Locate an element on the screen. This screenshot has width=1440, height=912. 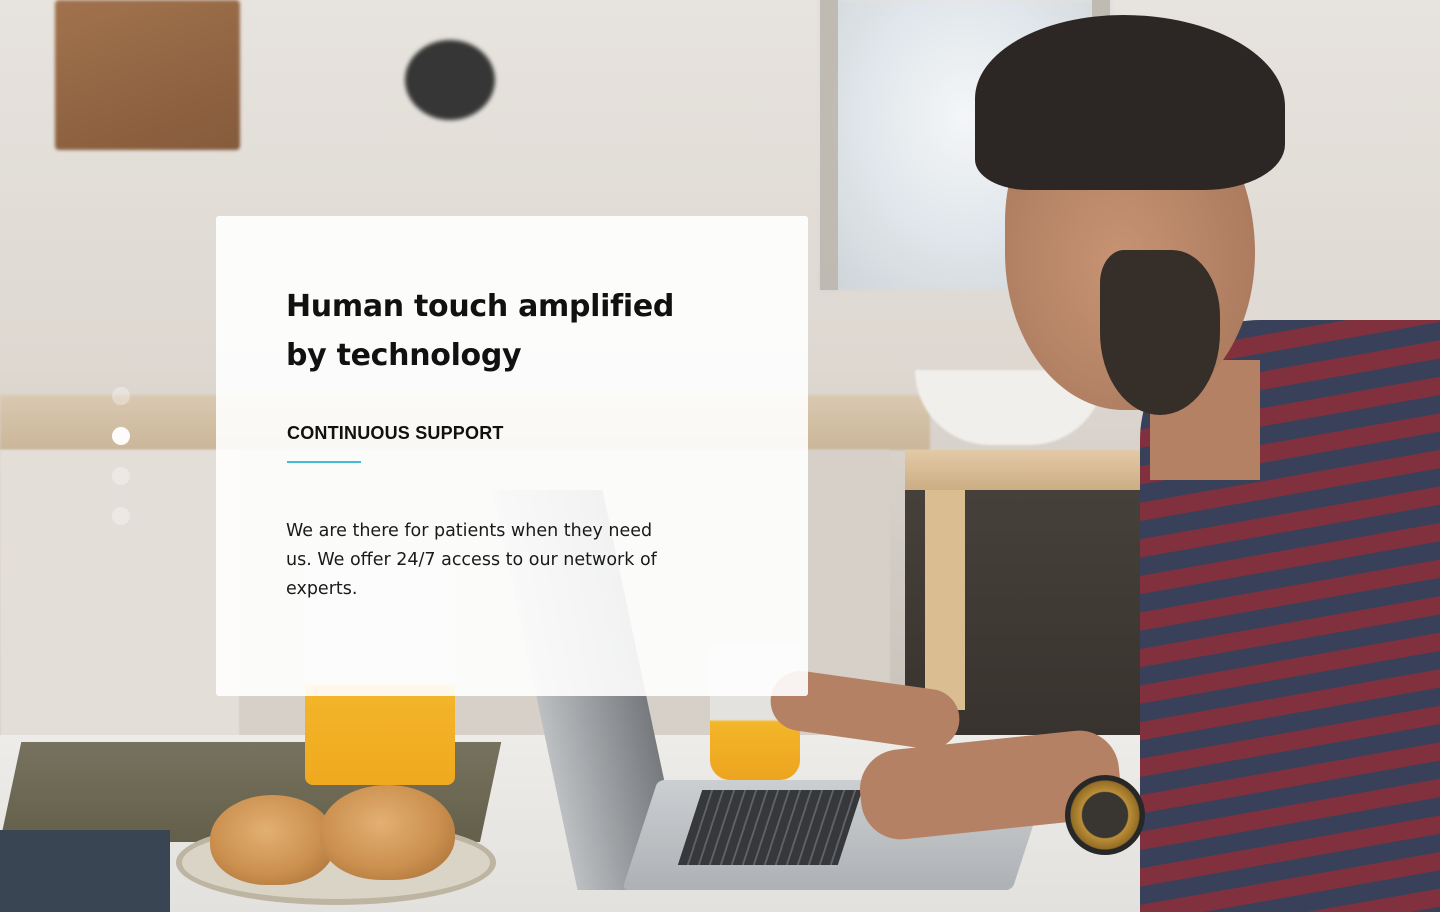
slide-dot-2-active is located at coordinates (121, 436).